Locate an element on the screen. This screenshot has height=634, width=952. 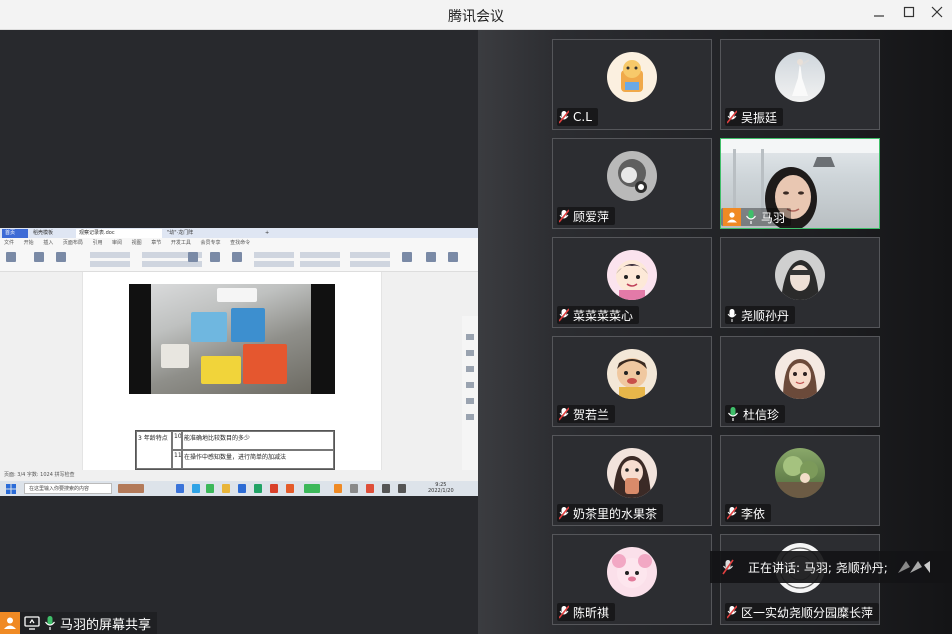
menu-file: 文件 is located at coordinates (9, 243).